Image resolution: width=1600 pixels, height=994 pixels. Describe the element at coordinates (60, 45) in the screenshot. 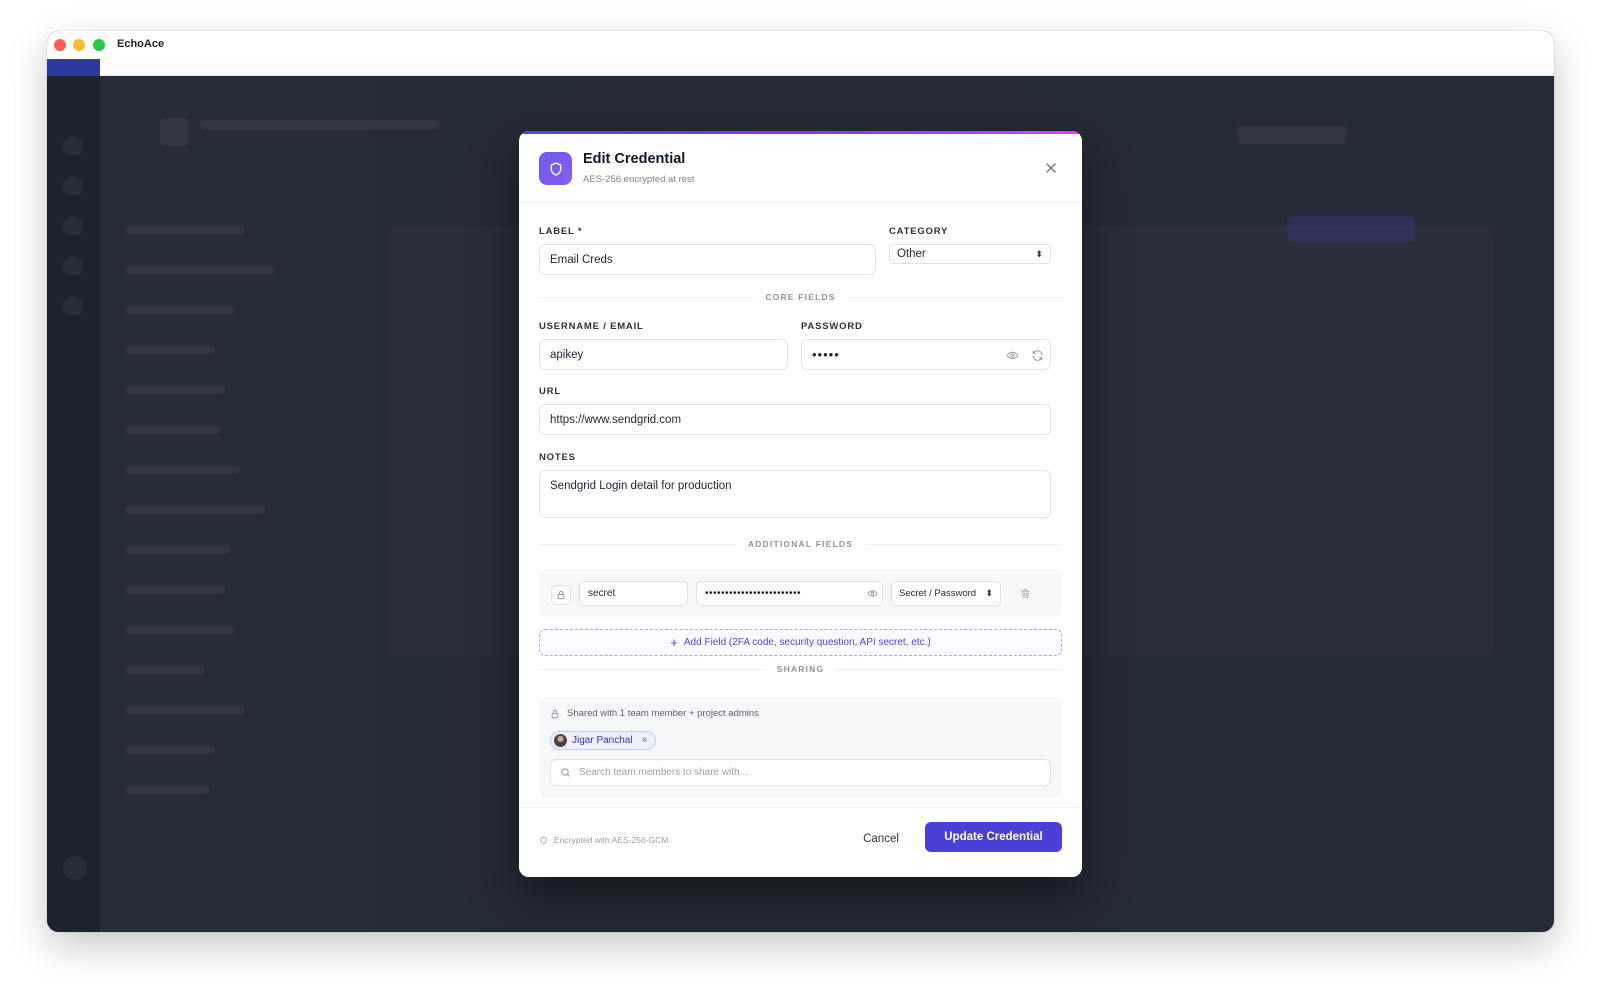

I see `close-window-button` at that location.